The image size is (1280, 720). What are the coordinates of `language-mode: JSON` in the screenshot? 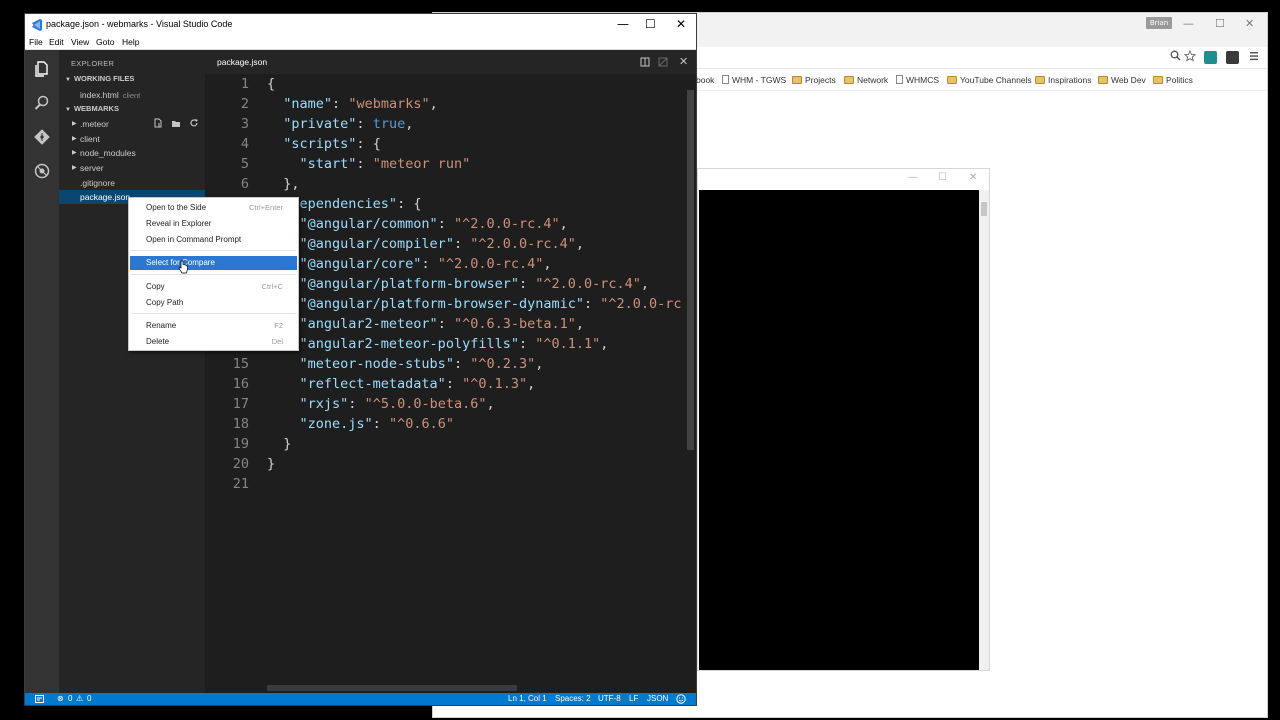 It's located at (657, 699).